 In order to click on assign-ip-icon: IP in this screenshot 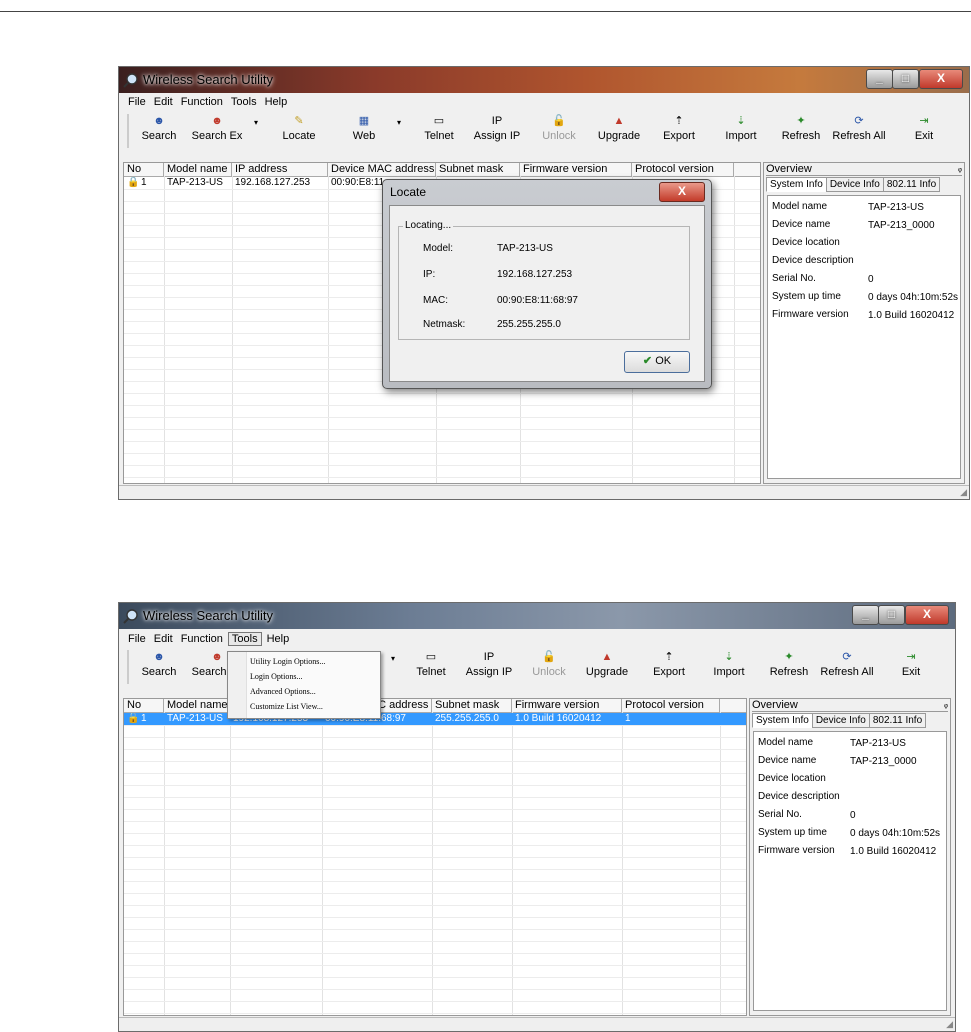, I will do `click(497, 121)`.